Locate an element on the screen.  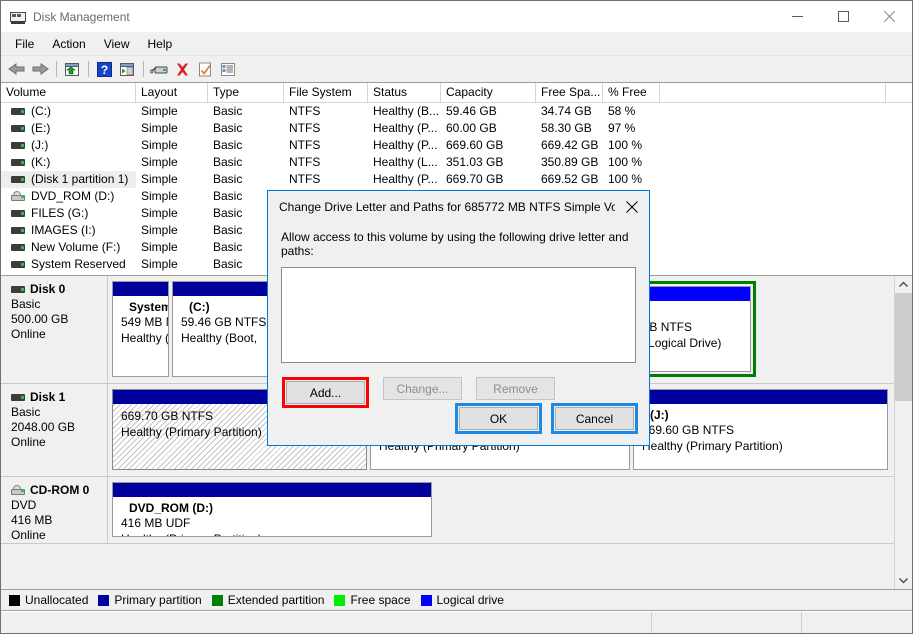
column-header-capacity: Capacity is located at coordinates (488, 92).